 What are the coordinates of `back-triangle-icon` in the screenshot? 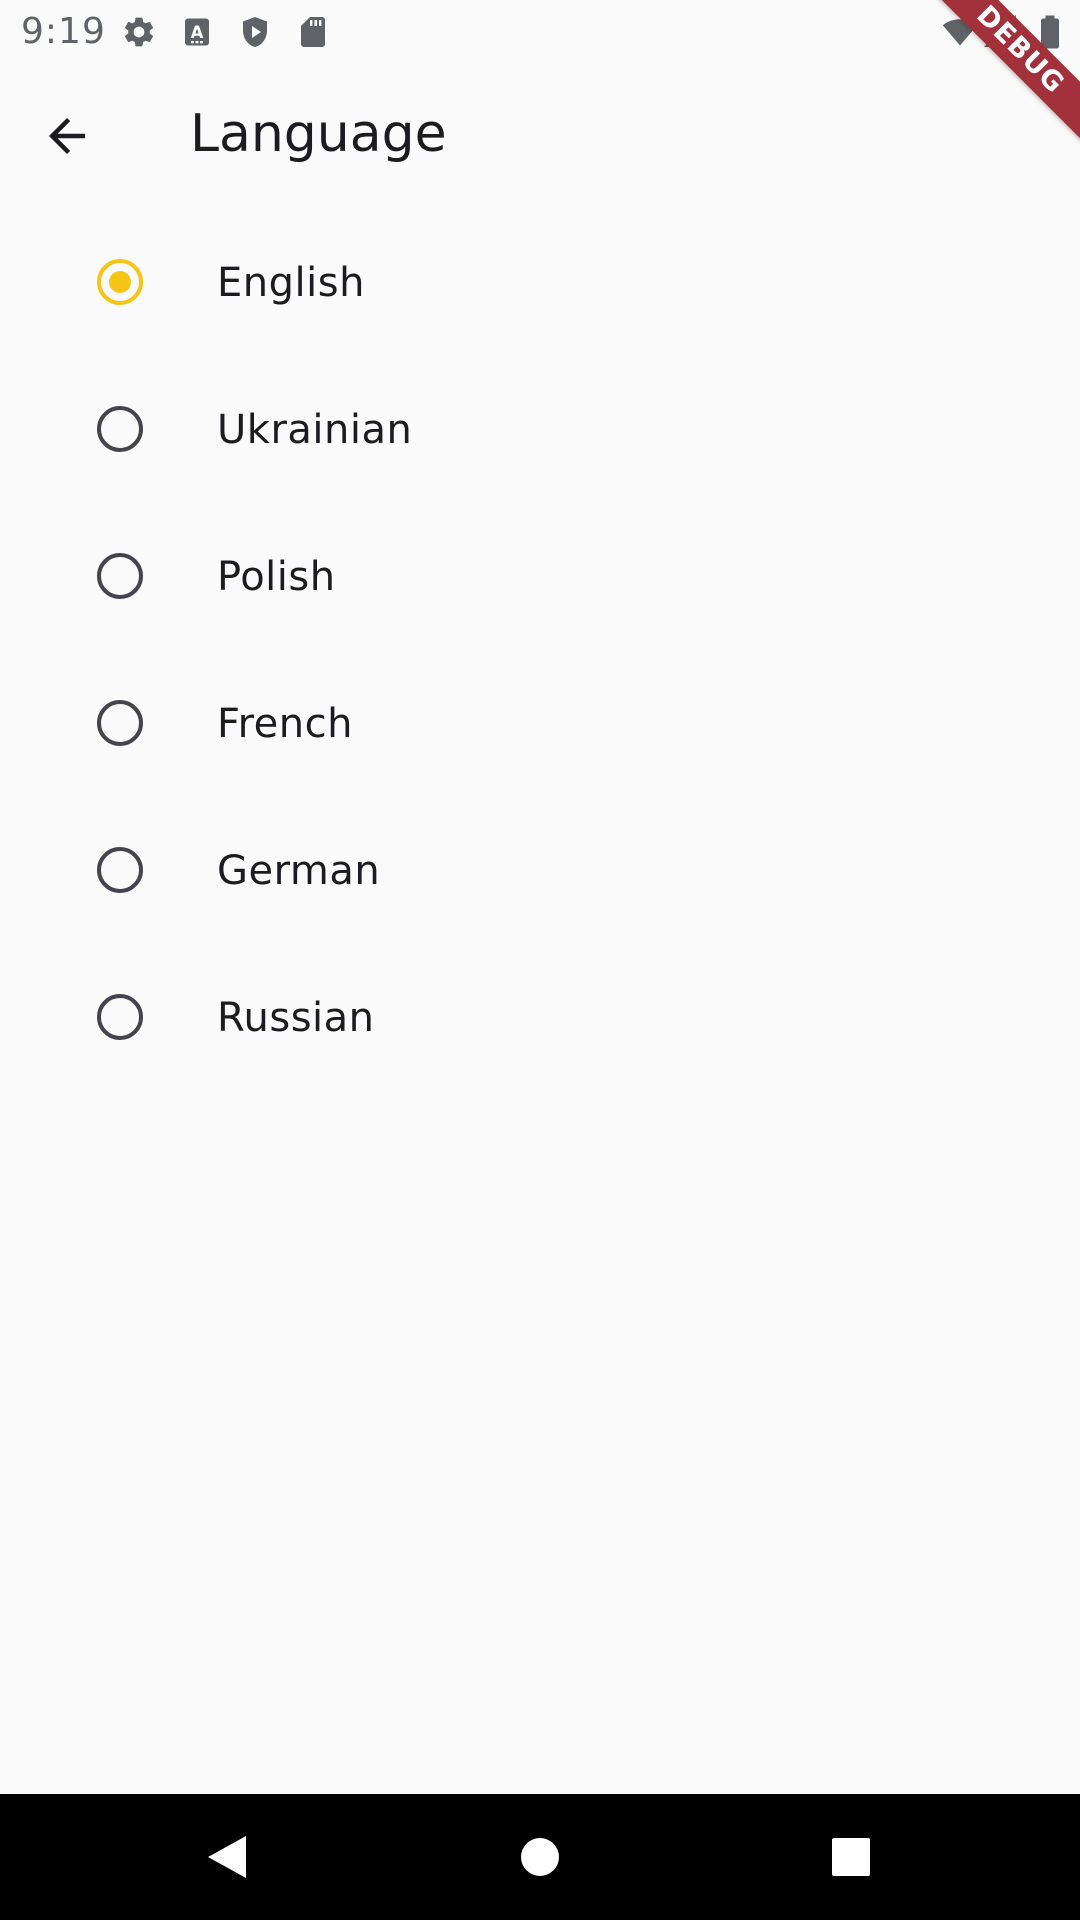 It's located at (226, 1857).